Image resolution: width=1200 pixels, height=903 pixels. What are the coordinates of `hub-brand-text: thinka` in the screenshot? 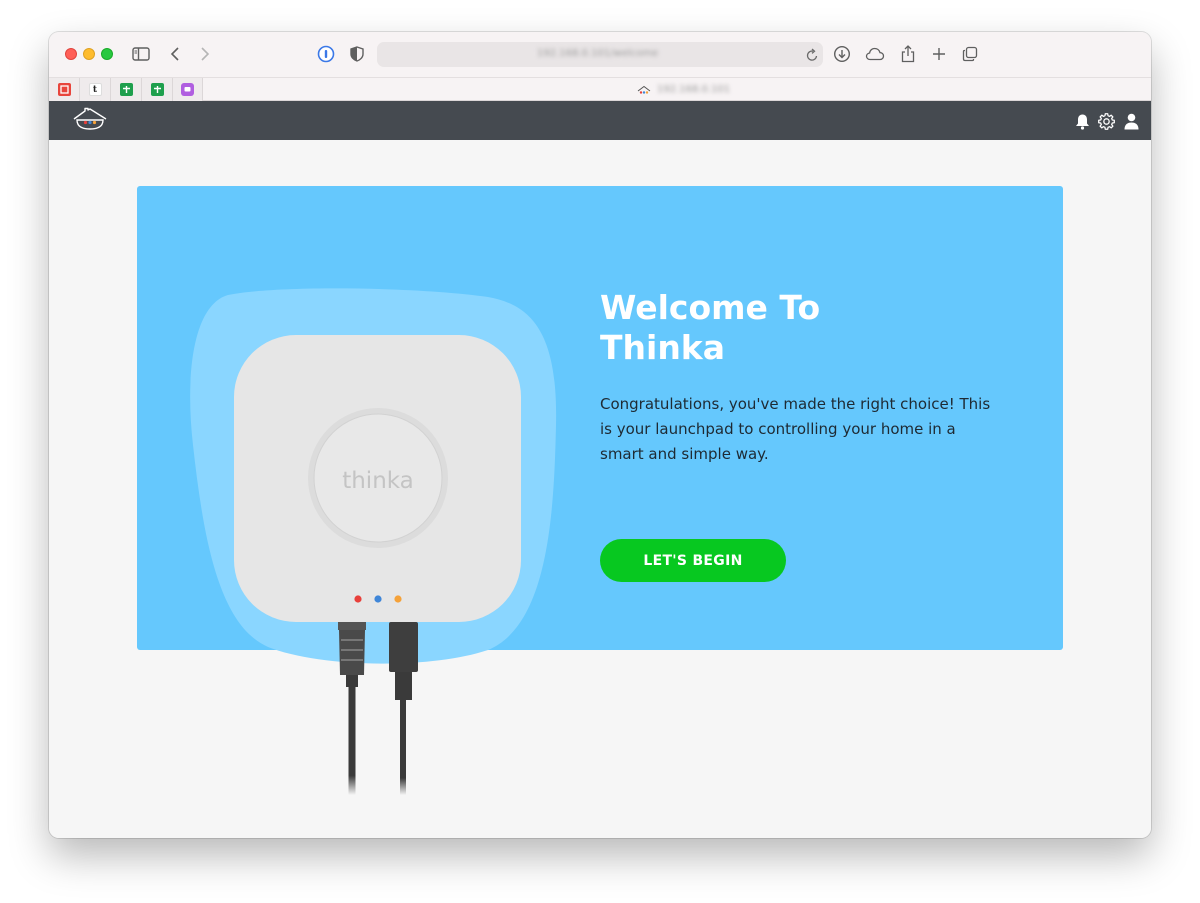 It's located at (378, 481).